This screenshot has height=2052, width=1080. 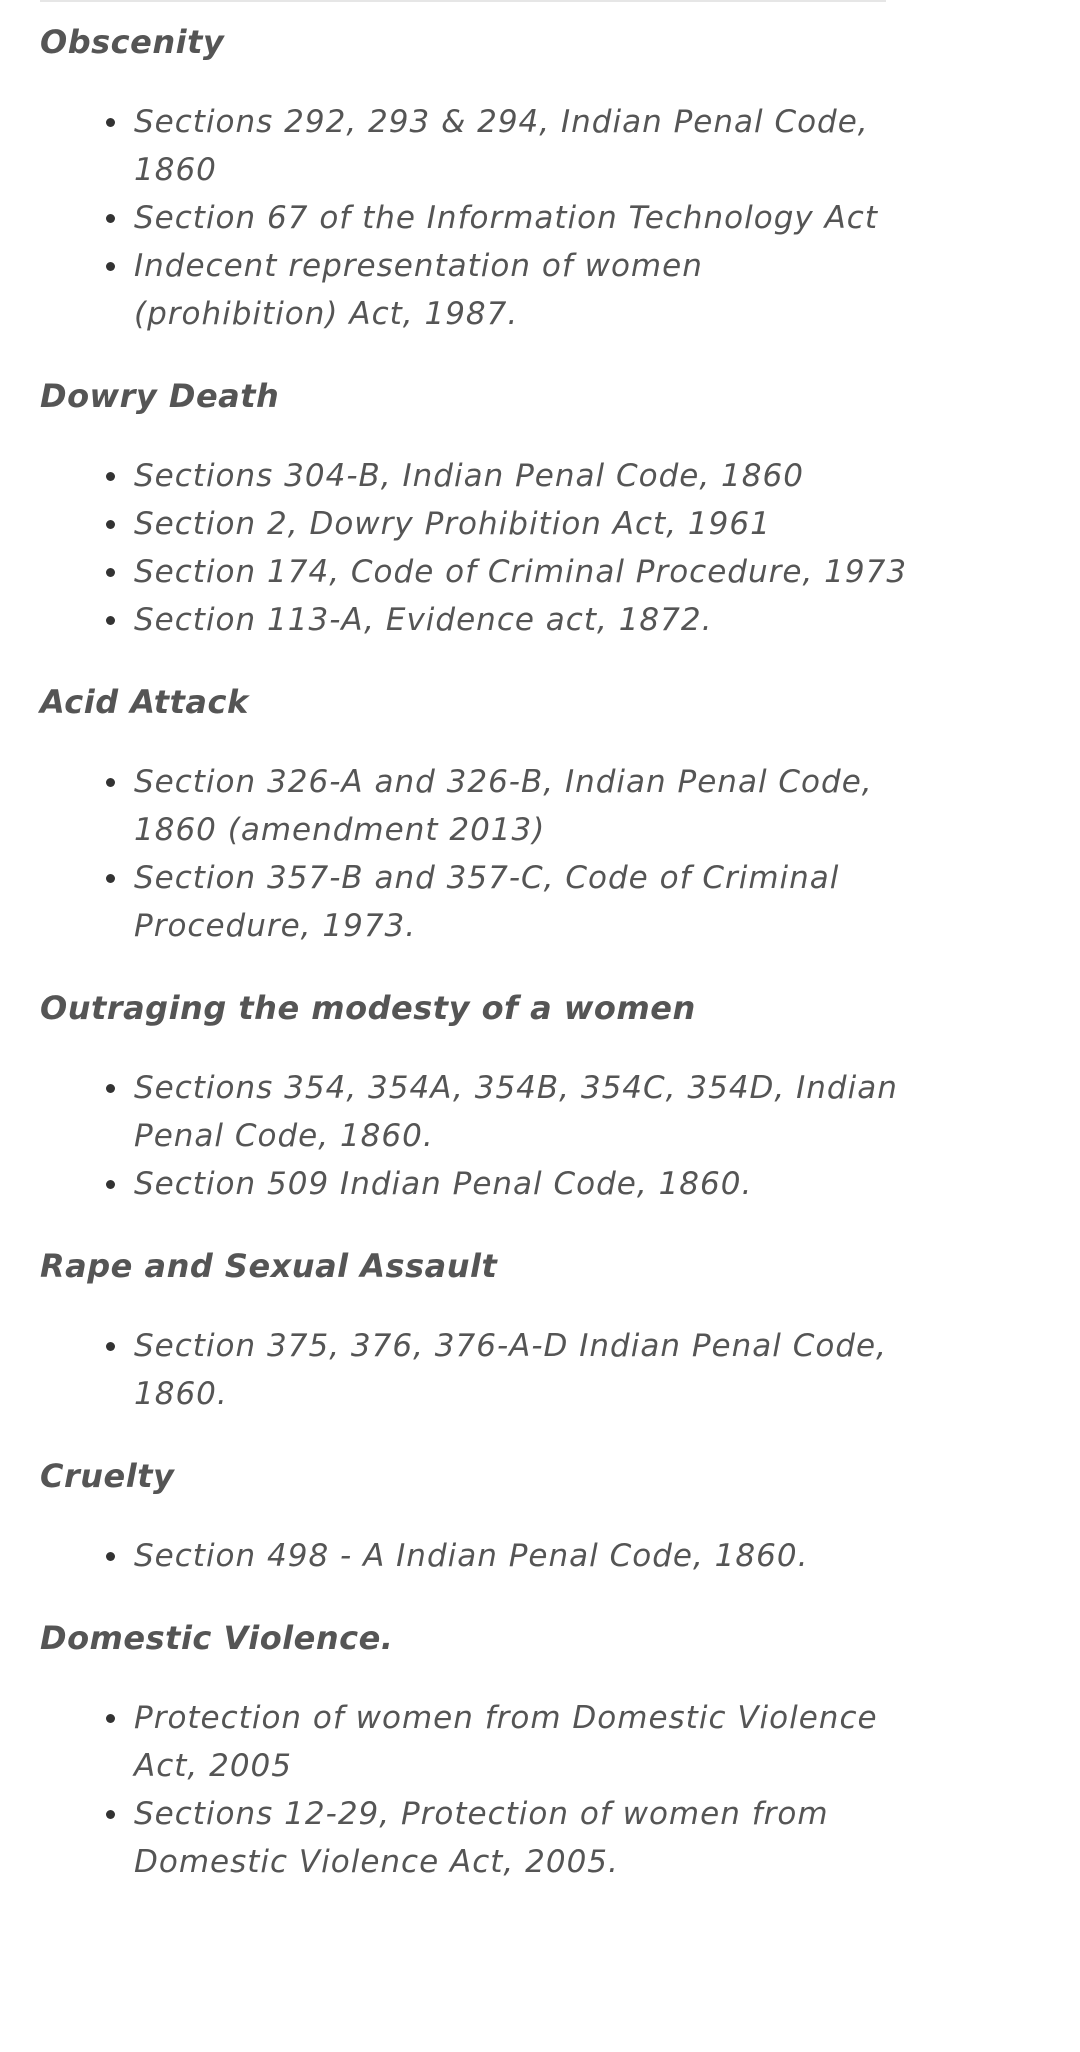 What do you see at coordinates (510, 476) in the screenshot?
I see `list-item: Sections 304-B, Indian Penal Code, 1860` at bounding box center [510, 476].